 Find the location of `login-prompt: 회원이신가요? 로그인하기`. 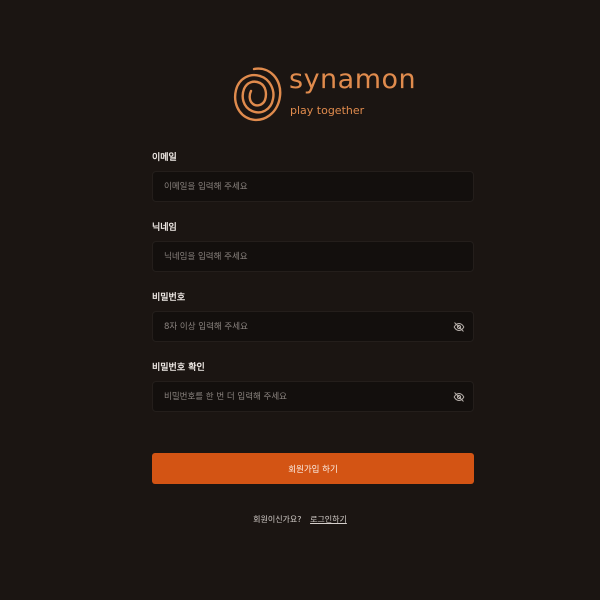

login-prompt: 회원이신가요? 로그인하기 is located at coordinates (300, 520).